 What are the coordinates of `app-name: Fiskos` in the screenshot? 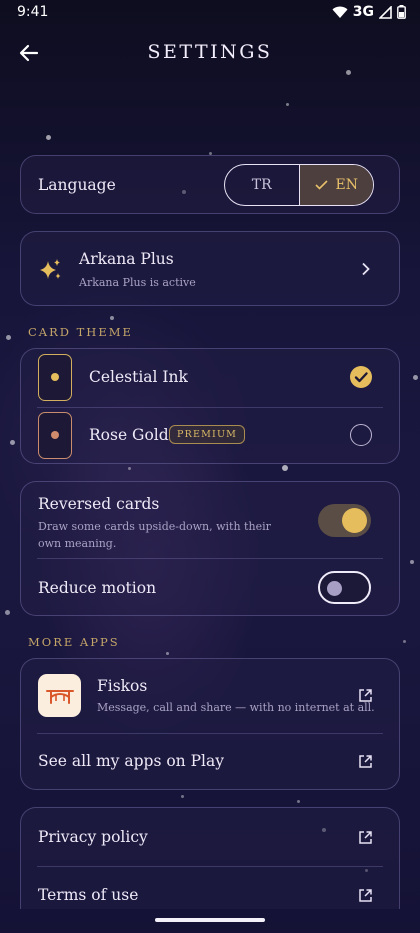 It's located at (122, 686).